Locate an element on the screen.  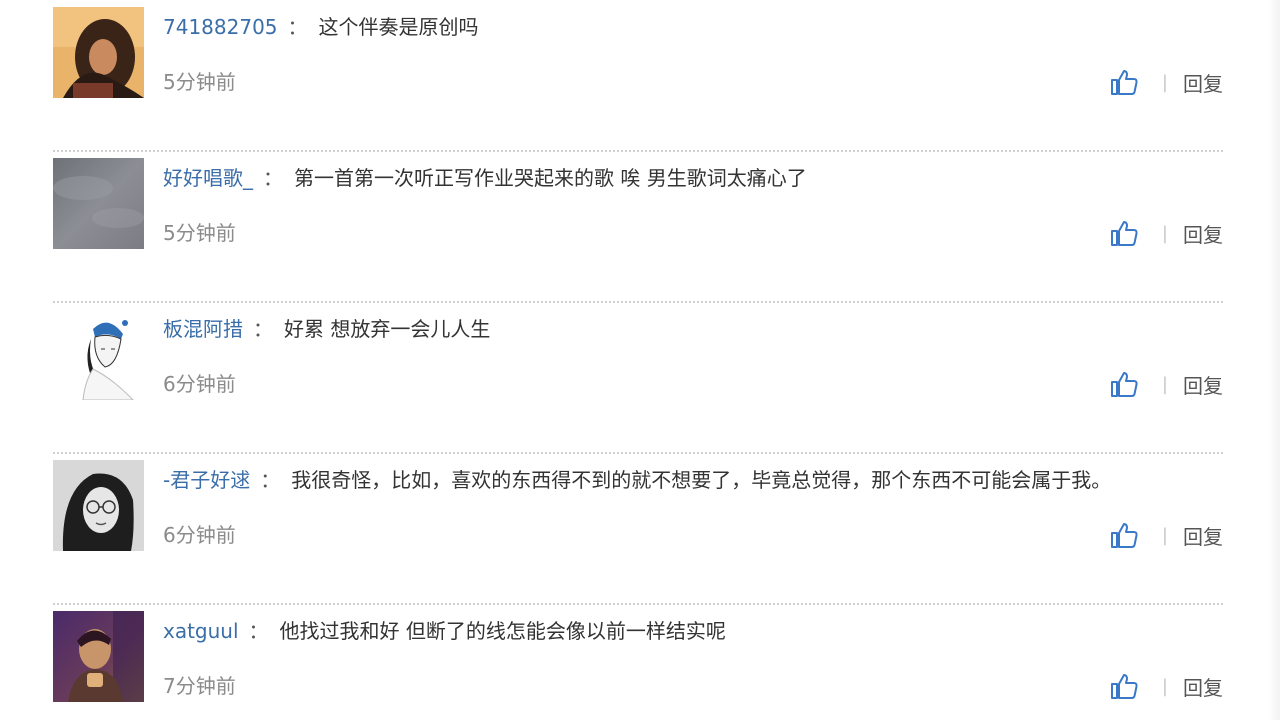
comment-text: 好累 想放弃一会儿人生 is located at coordinates (387, 329).